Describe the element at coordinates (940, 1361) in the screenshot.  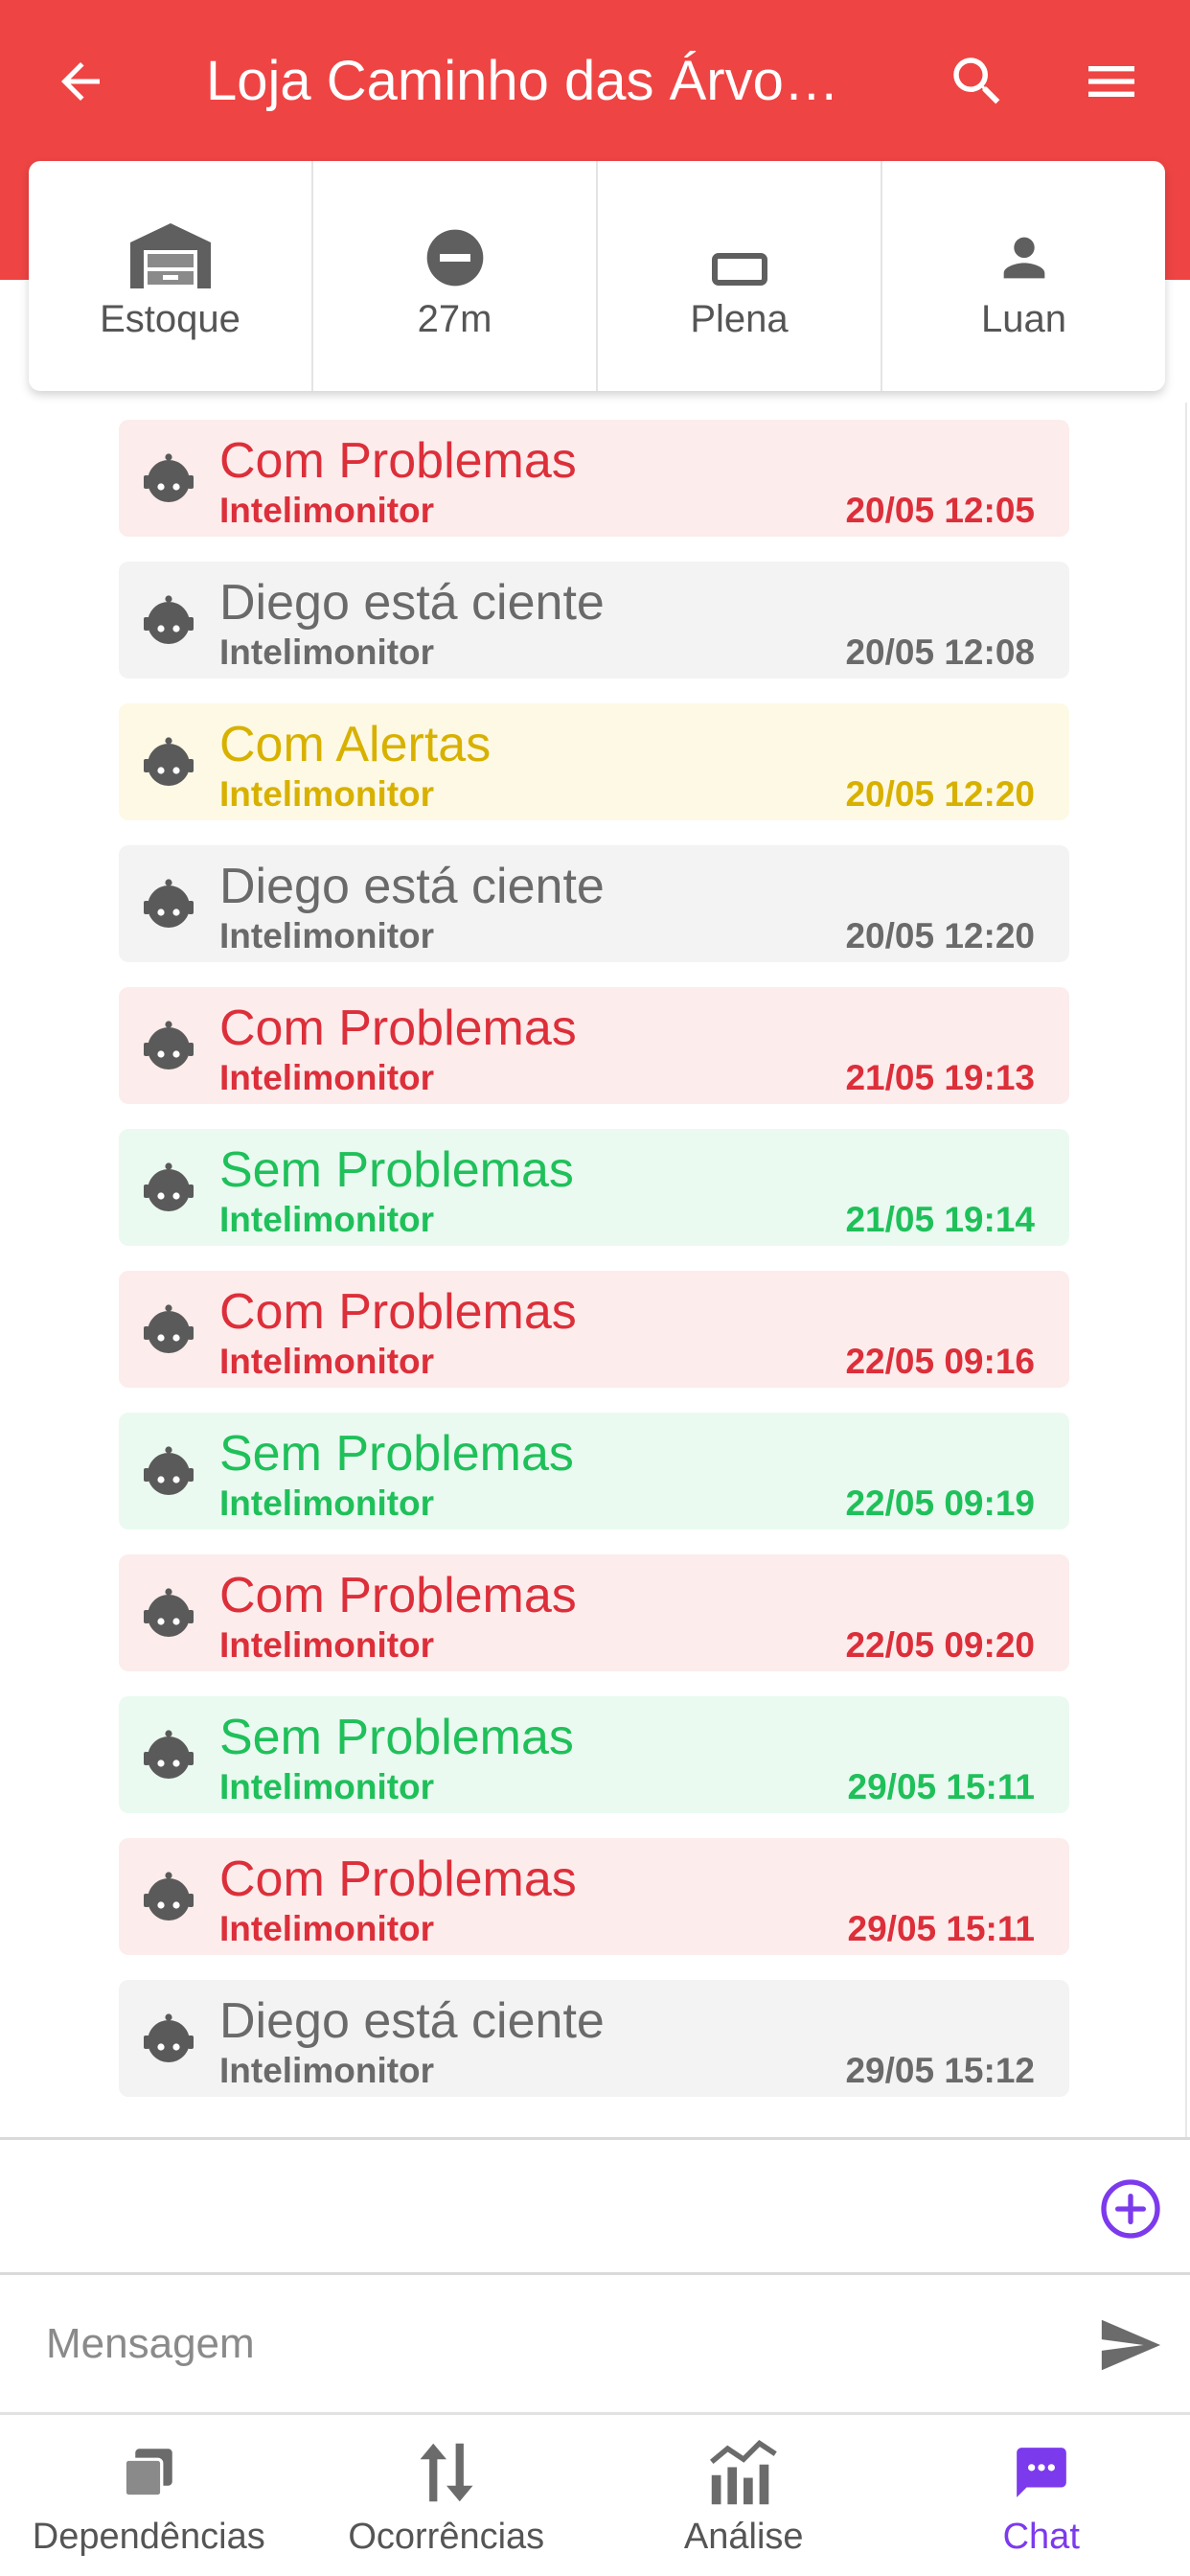
I see `message-time: 22/05 09:16` at that location.